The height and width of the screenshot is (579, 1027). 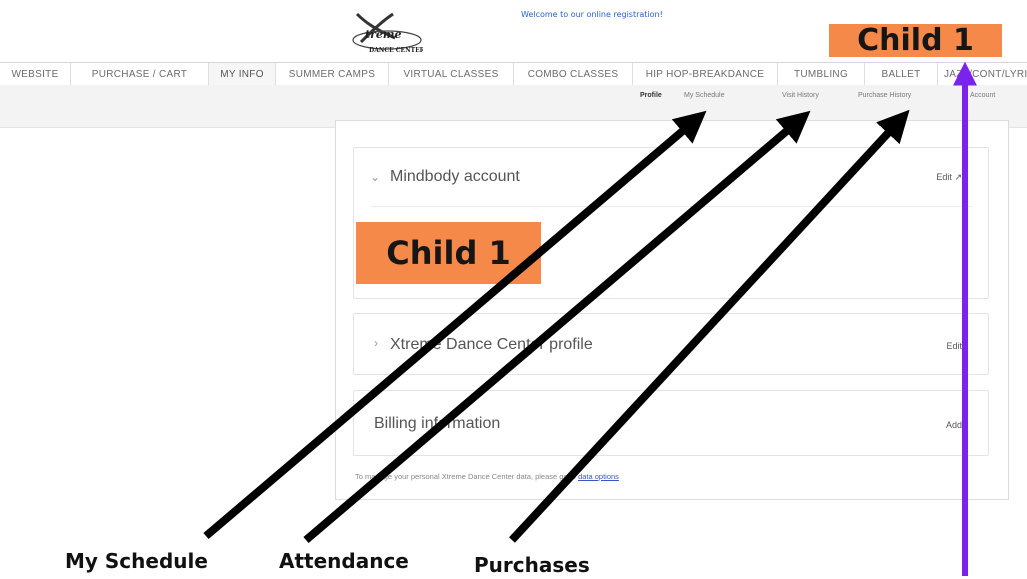 I want to click on caption-my-schedule: My Schedule, so click(x=136, y=561).